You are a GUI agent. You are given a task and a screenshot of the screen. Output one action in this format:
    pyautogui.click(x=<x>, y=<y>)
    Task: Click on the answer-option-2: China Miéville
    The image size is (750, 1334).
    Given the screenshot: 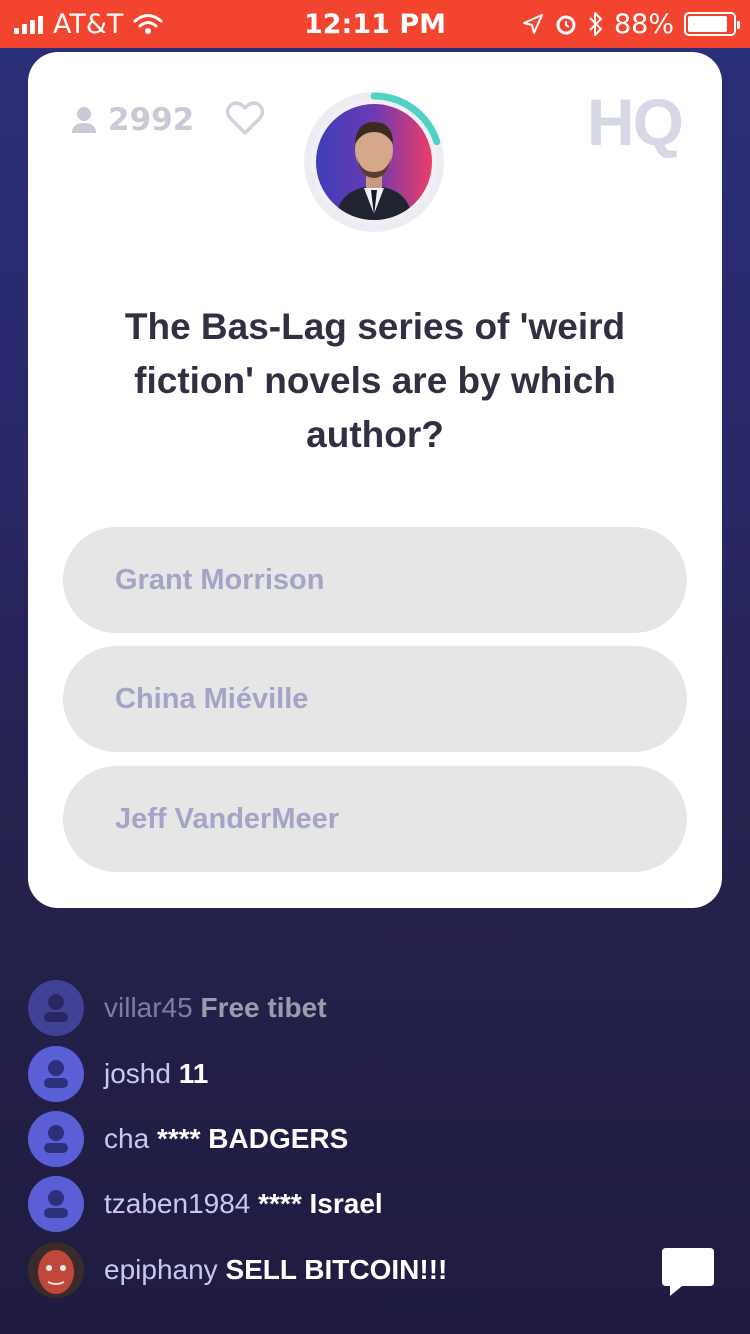 What is the action you would take?
    pyautogui.click(x=375, y=699)
    